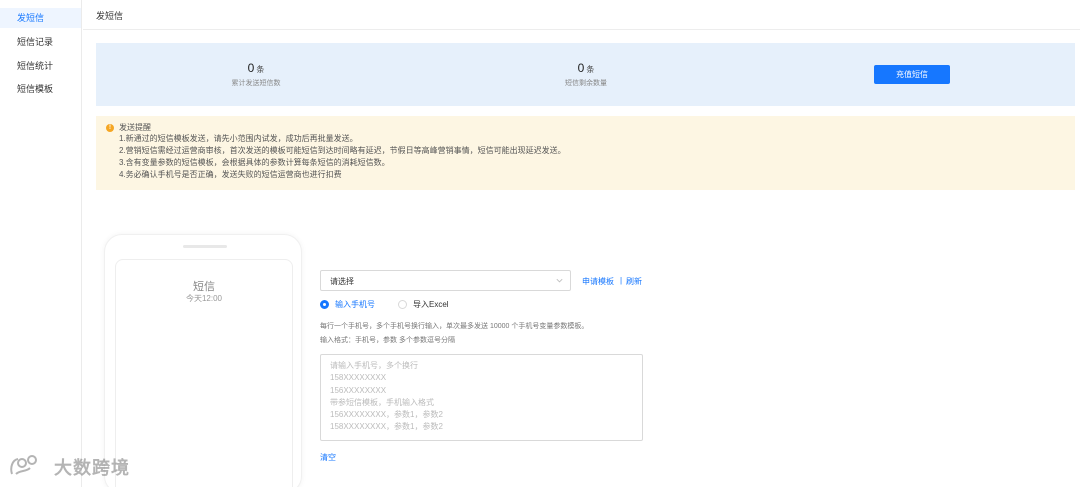 This screenshot has width=1080, height=487. Describe the element at coordinates (598, 281) in the screenshot. I see `apply-template-link: 申请模板` at that location.